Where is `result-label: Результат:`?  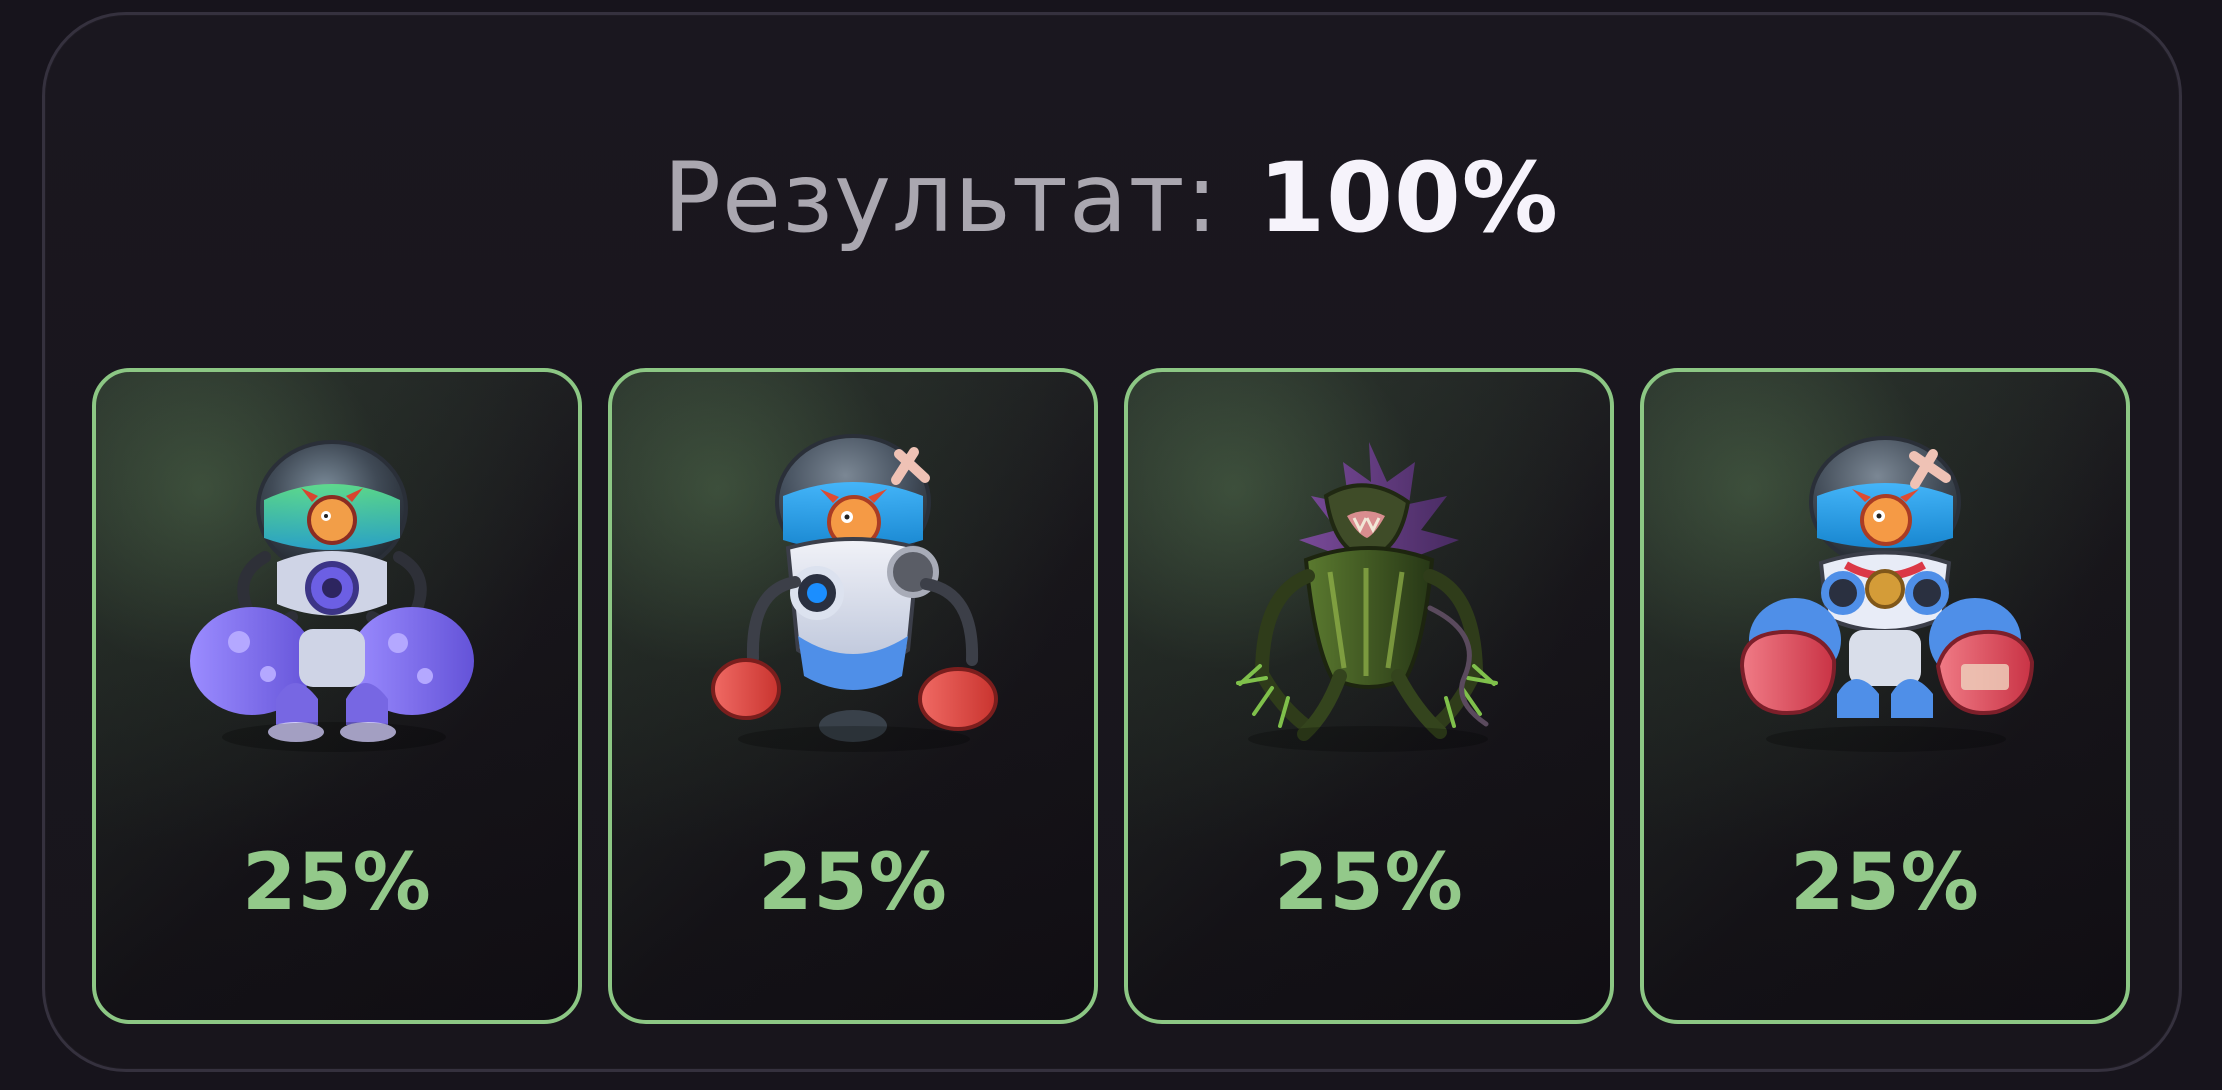
result-label: Результат: is located at coordinates (941, 198).